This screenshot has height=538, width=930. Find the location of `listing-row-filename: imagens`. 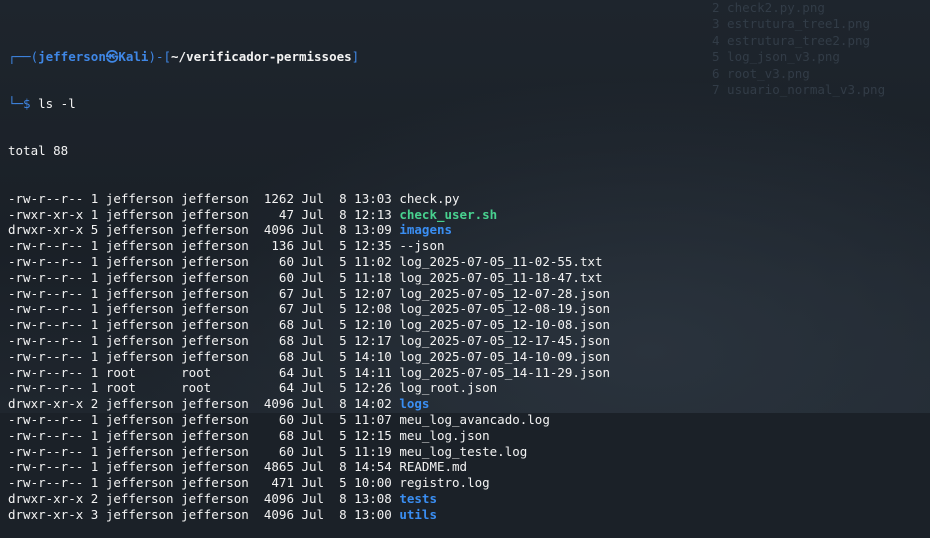

listing-row-filename: imagens is located at coordinates (426, 230).